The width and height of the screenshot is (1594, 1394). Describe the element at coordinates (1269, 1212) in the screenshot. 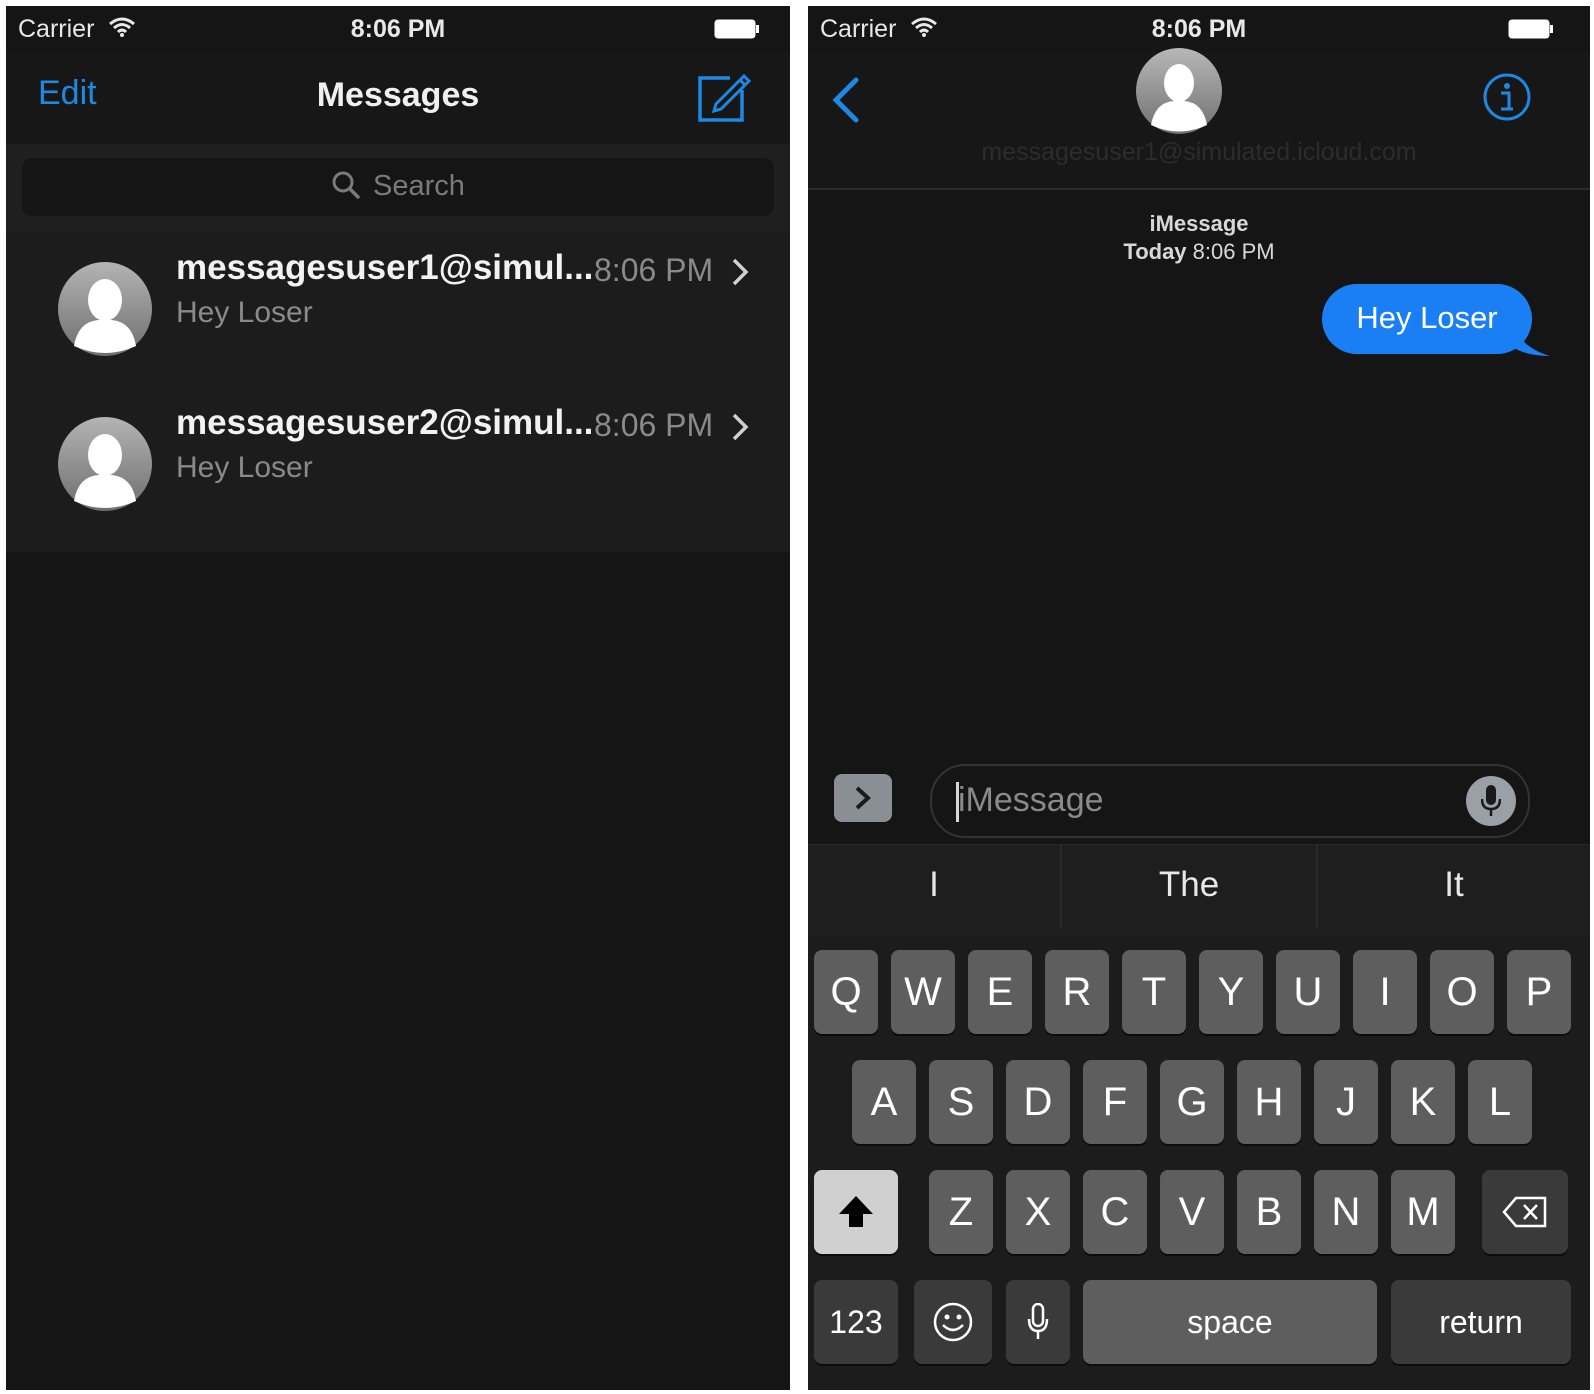

I see `key-b: B` at that location.